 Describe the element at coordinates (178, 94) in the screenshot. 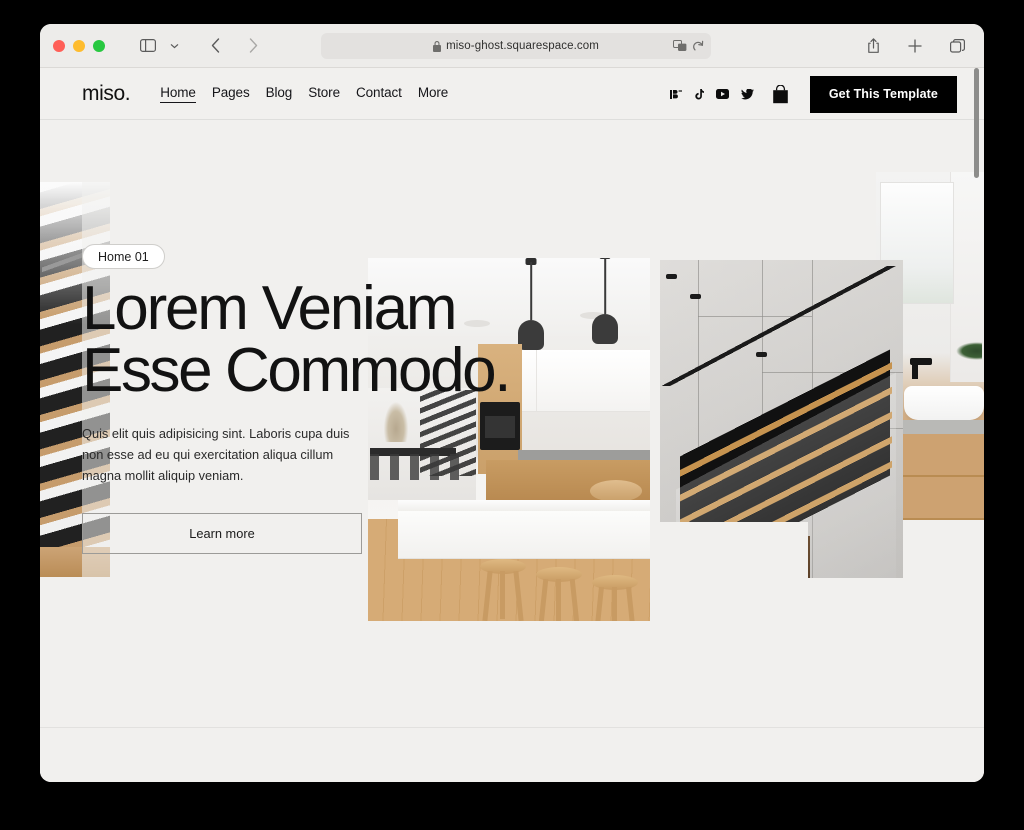

I see `nav-item-home: Home` at that location.